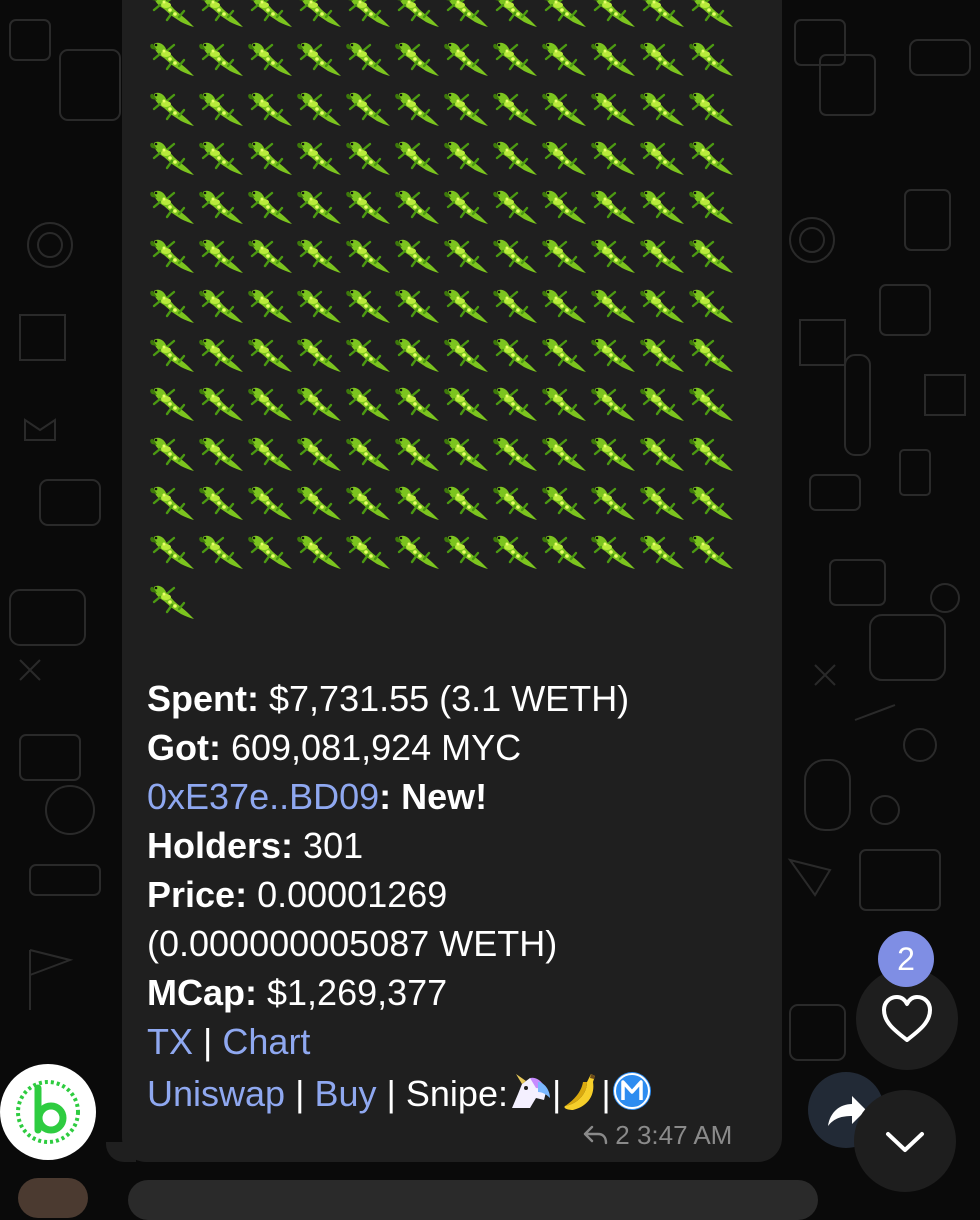  Describe the element at coordinates (216, 1093) in the screenshot. I see `uniswap-link: Uniswap` at that location.